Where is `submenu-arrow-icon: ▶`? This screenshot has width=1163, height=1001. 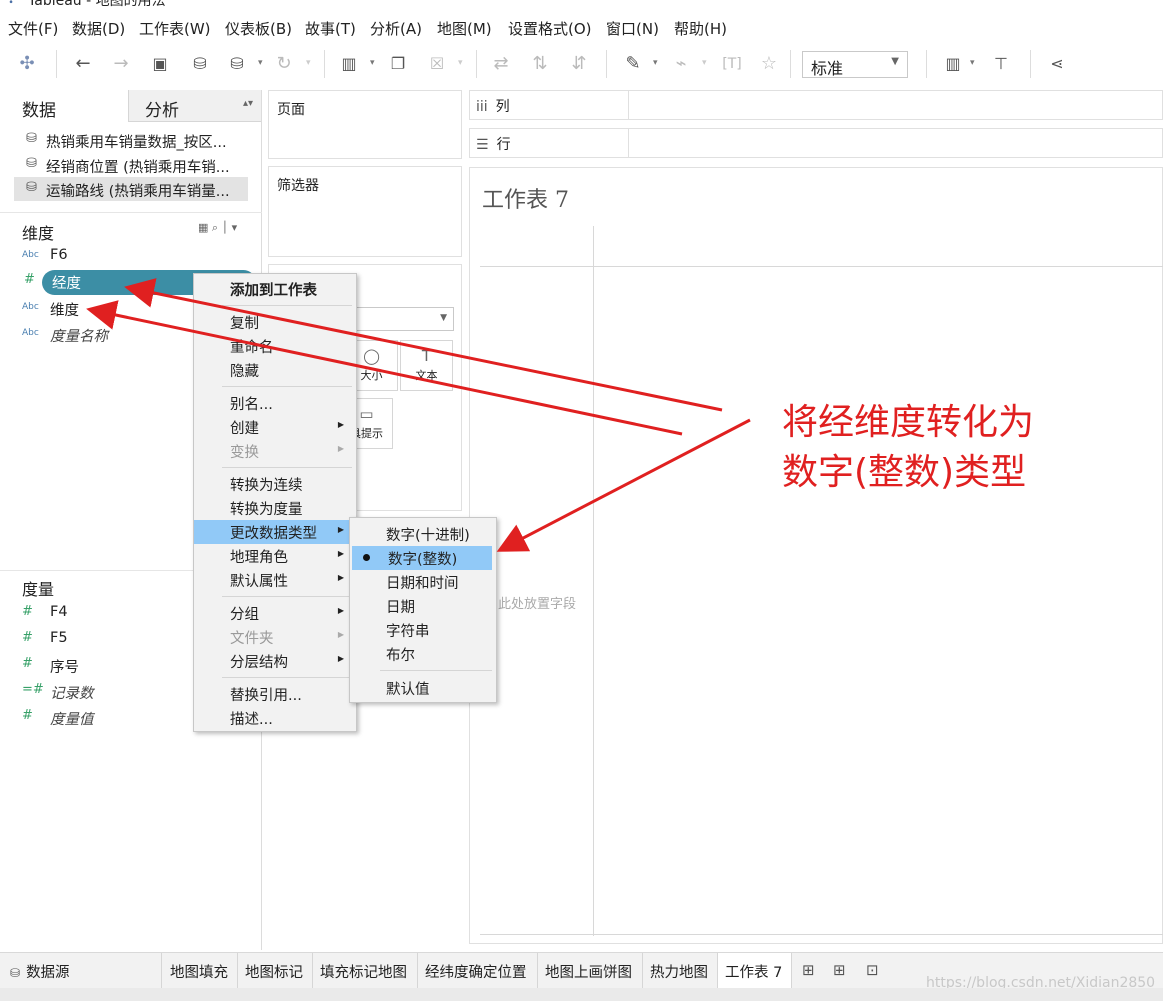 submenu-arrow-icon: ▶ is located at coordinates (340, 577).